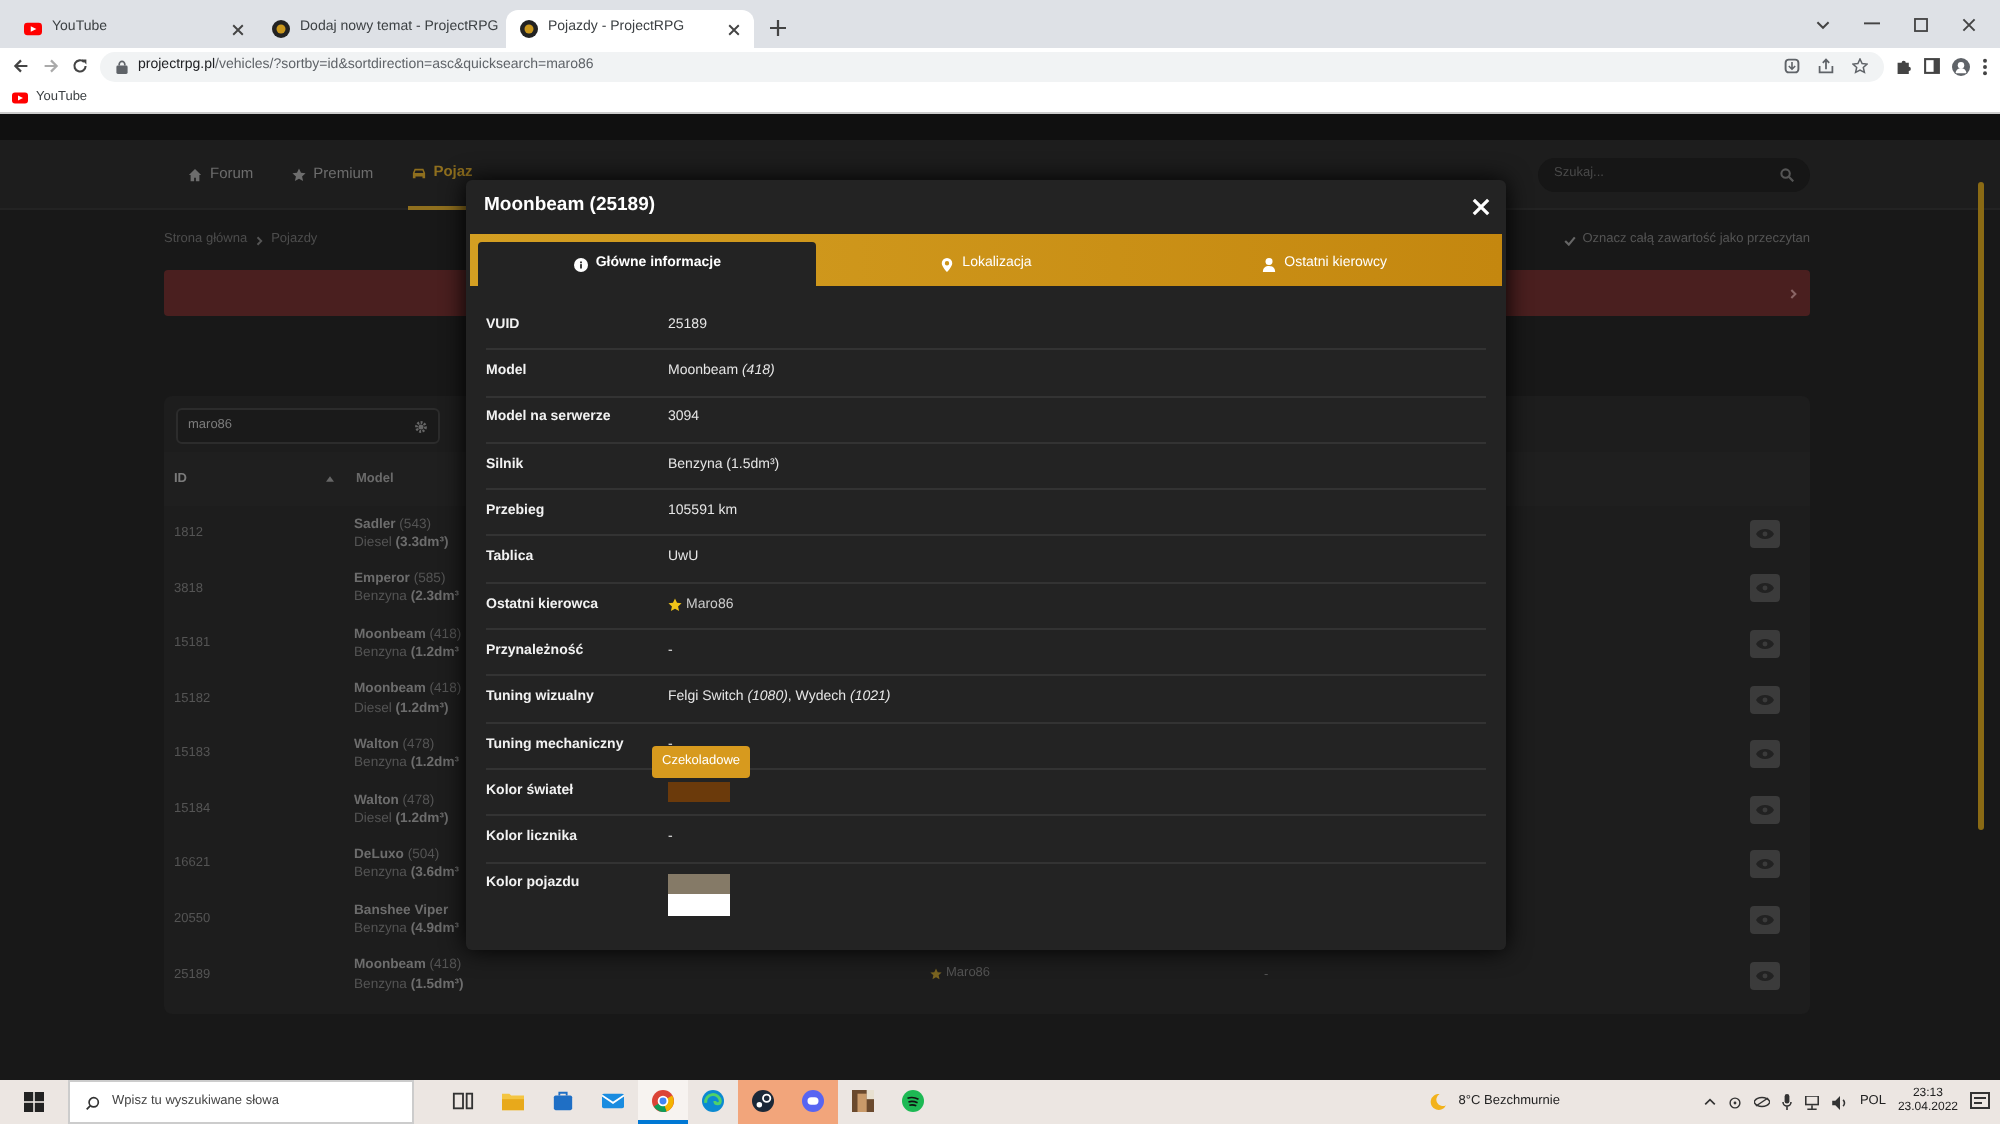 This screenshot has height=1124, width=2000. Describe the element at coordinates (1921, 24) in the screenshot. I see `maximize-icon` at that location.